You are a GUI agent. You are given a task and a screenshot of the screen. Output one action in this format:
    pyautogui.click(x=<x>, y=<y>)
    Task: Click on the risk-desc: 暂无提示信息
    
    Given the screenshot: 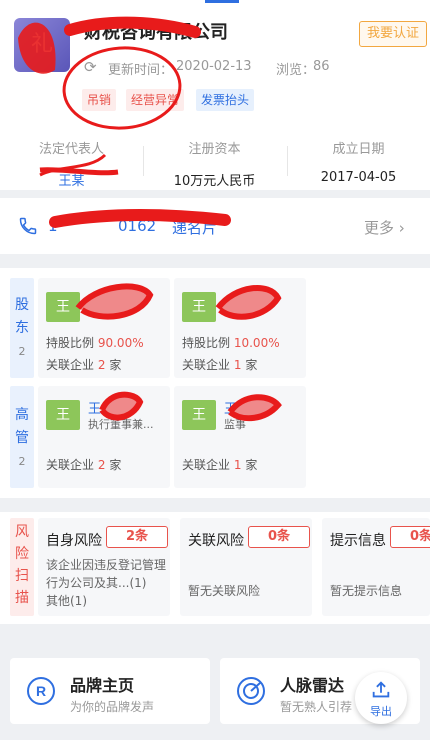 What is the action you would take?
    pyautogui.click(x=366, y=591)
    